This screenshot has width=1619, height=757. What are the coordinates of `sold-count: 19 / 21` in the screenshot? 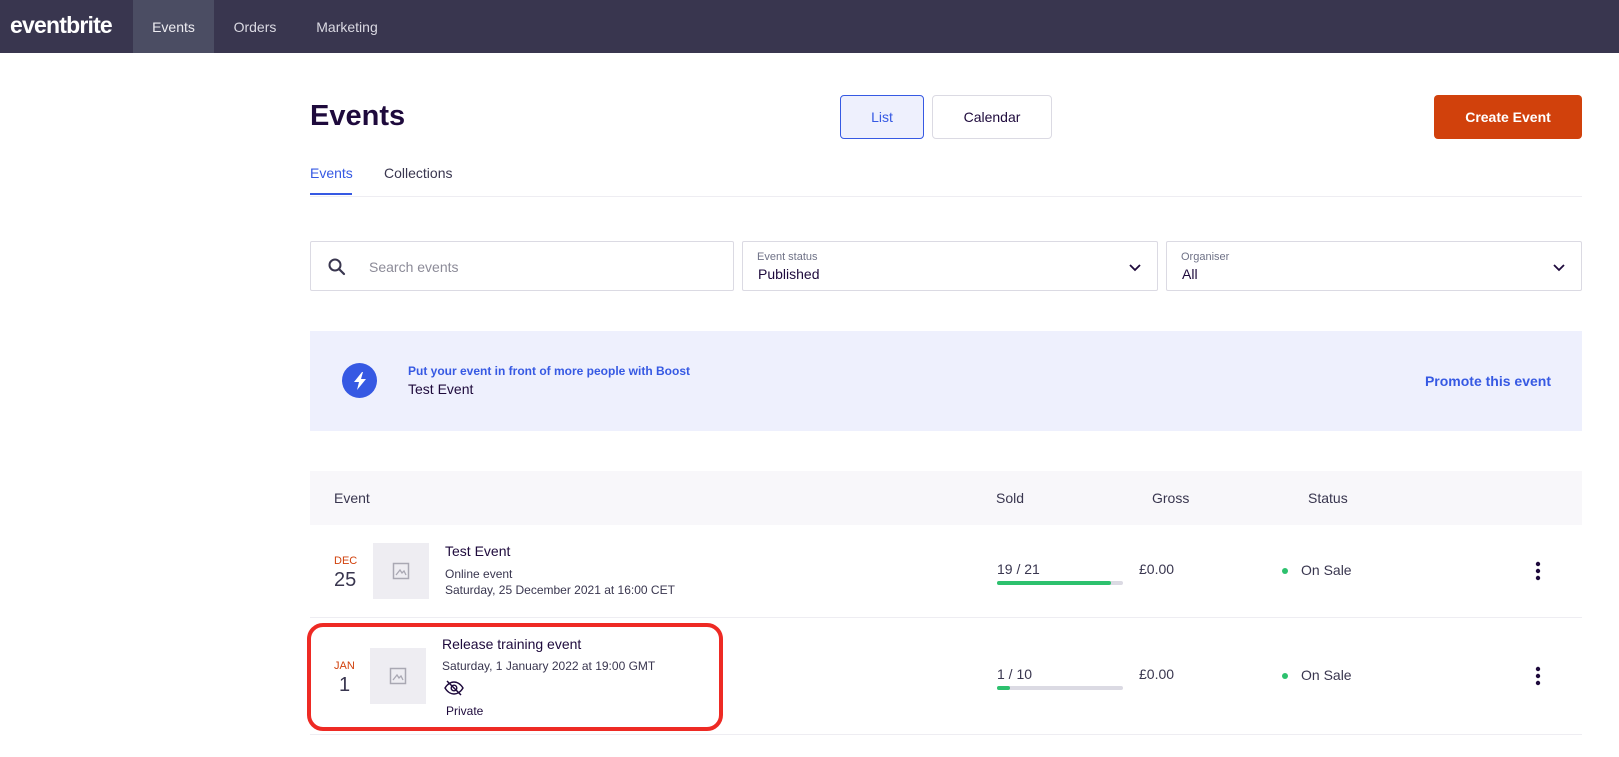 It's located at (1018, 569).